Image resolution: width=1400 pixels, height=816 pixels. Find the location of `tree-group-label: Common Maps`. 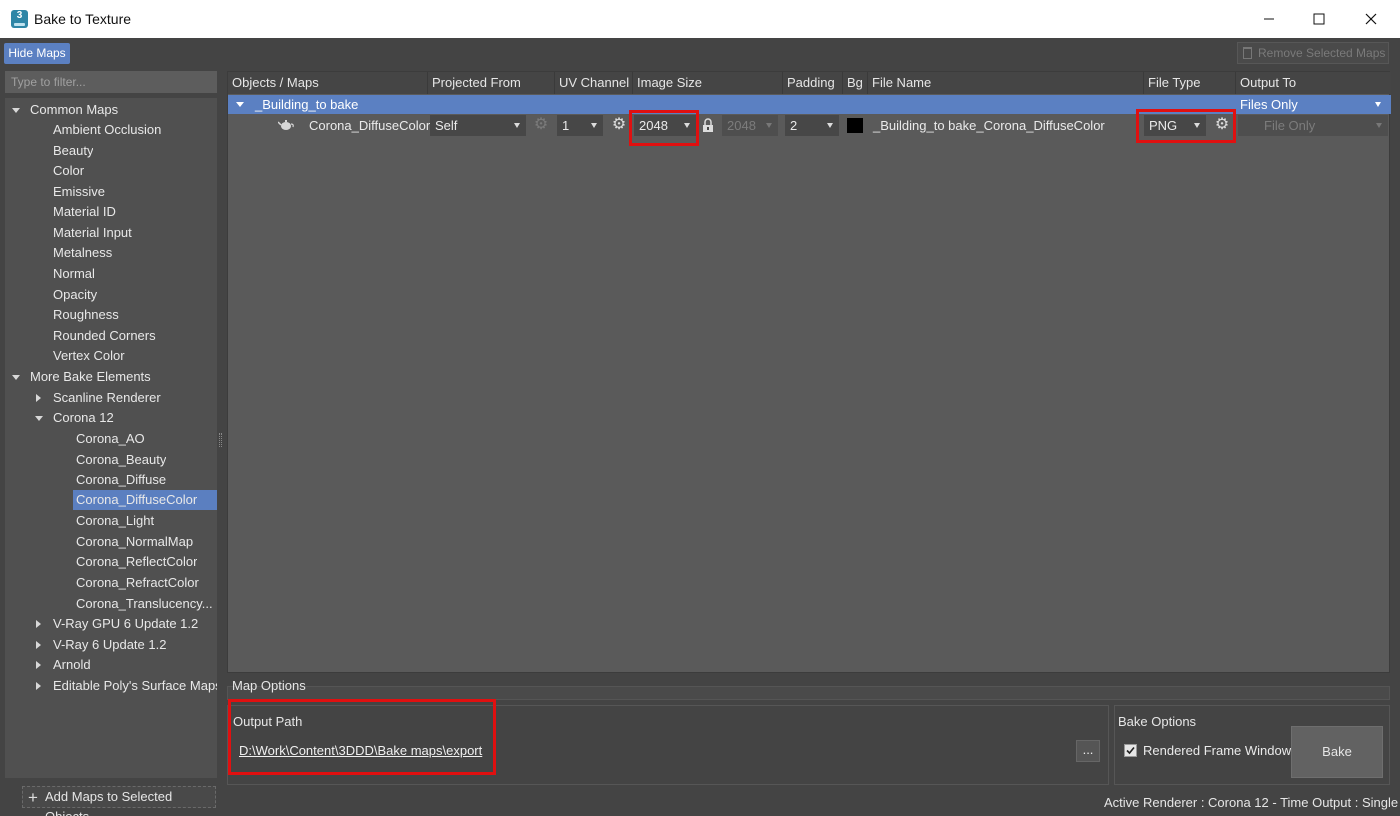

tree-group-label: Common Maps is located at coordinates (74, 109).